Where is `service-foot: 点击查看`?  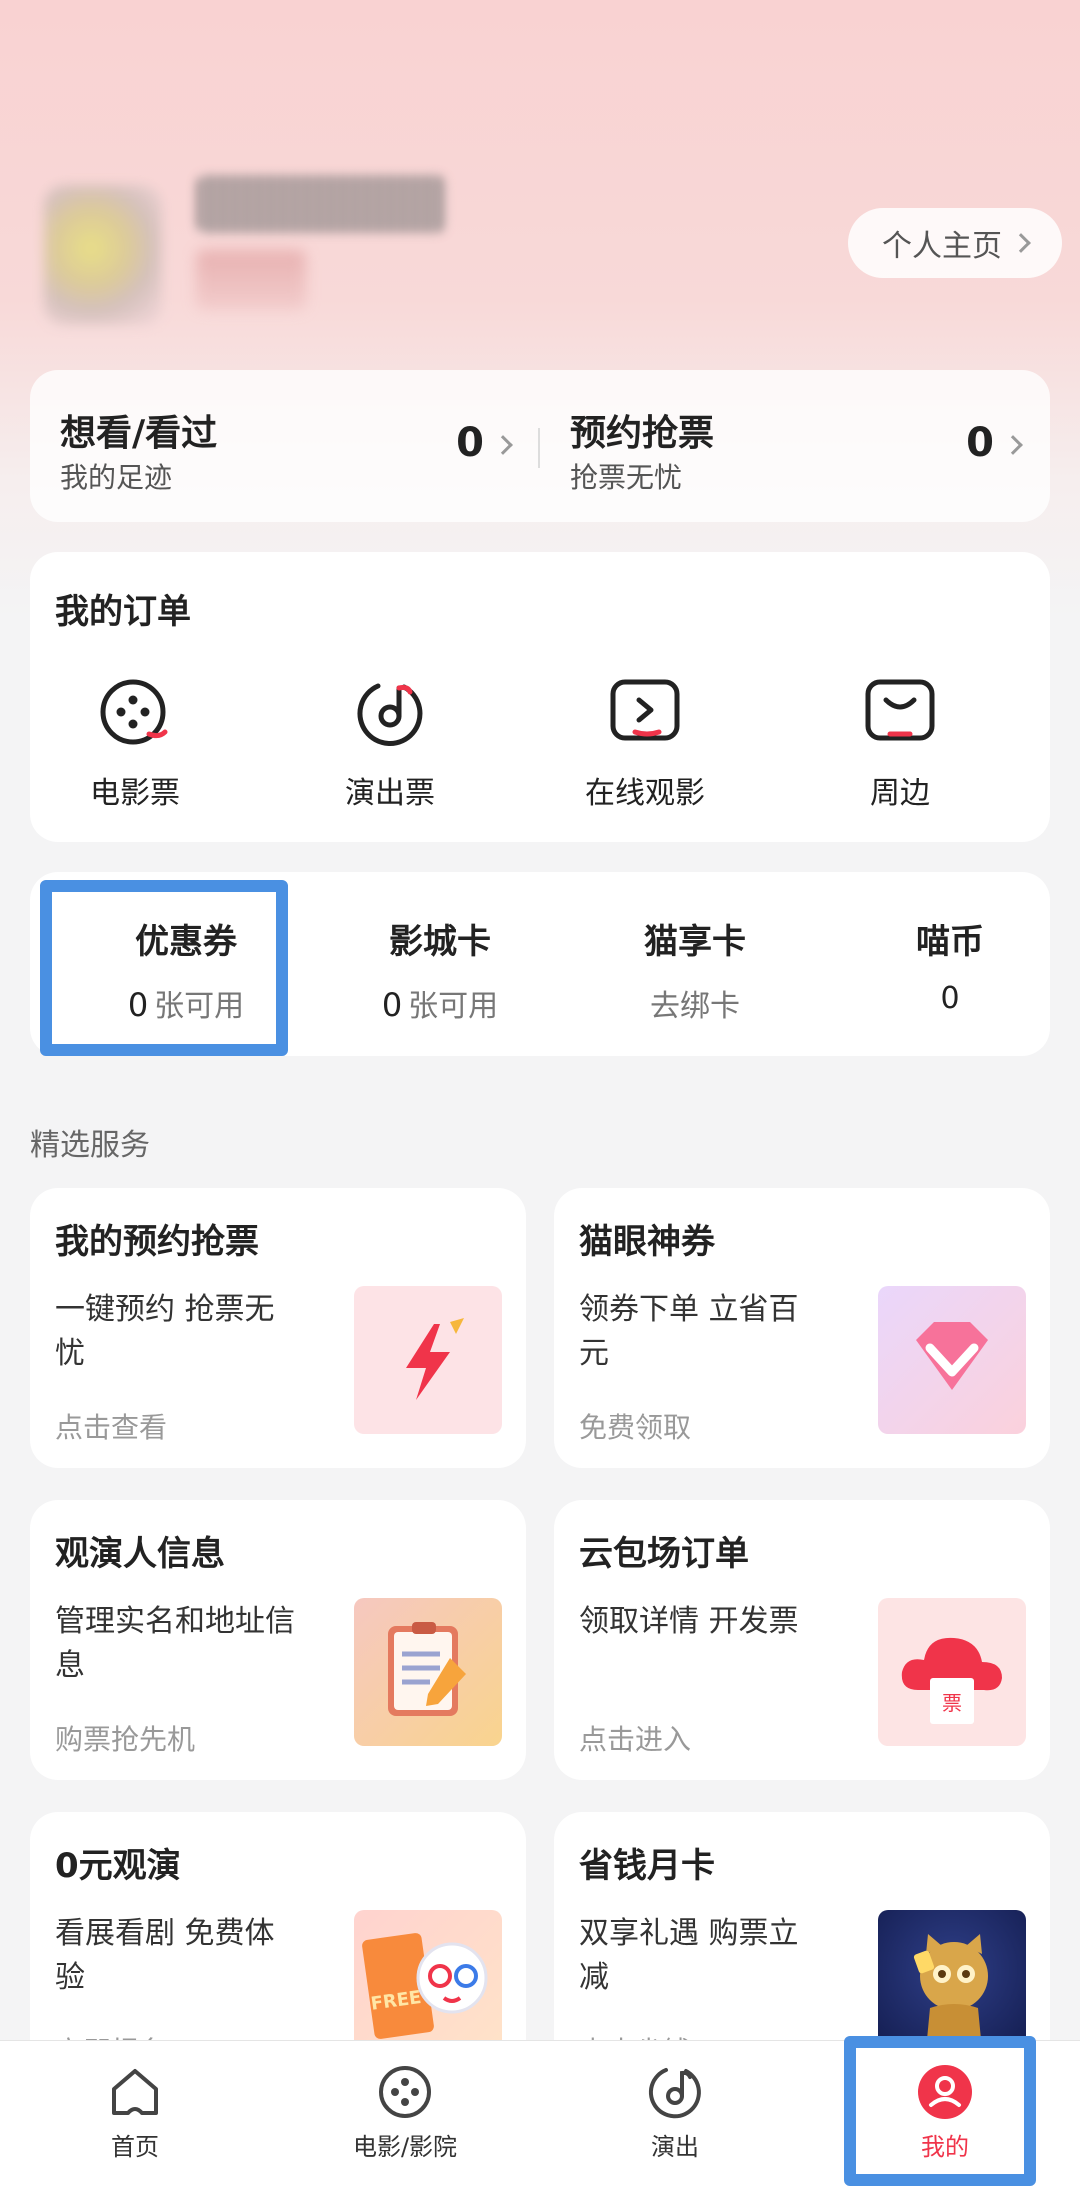
service-foot: 点击查看 is located at coordinates (111, 1427).